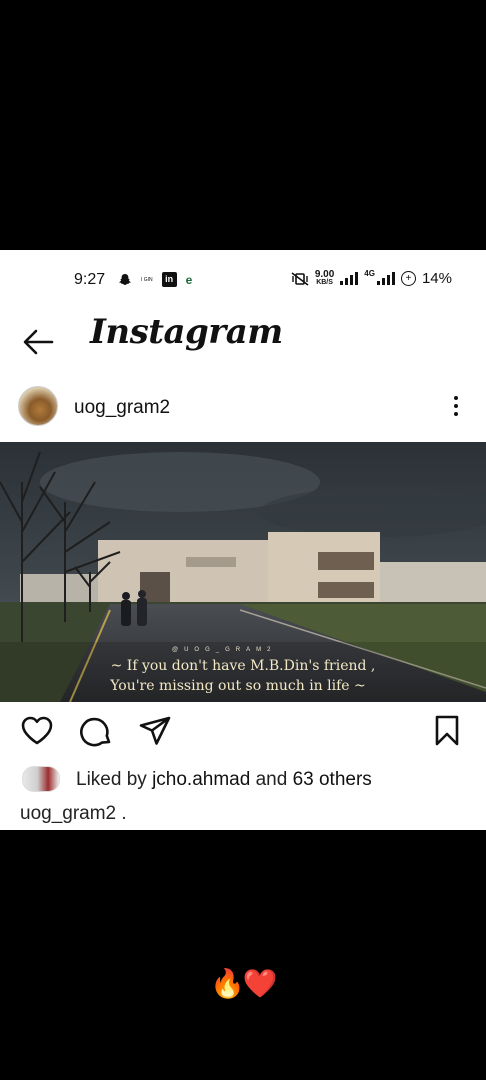 The image size is (486, 1080). I want to click on linkedin-icon: in, so click(169, 279).